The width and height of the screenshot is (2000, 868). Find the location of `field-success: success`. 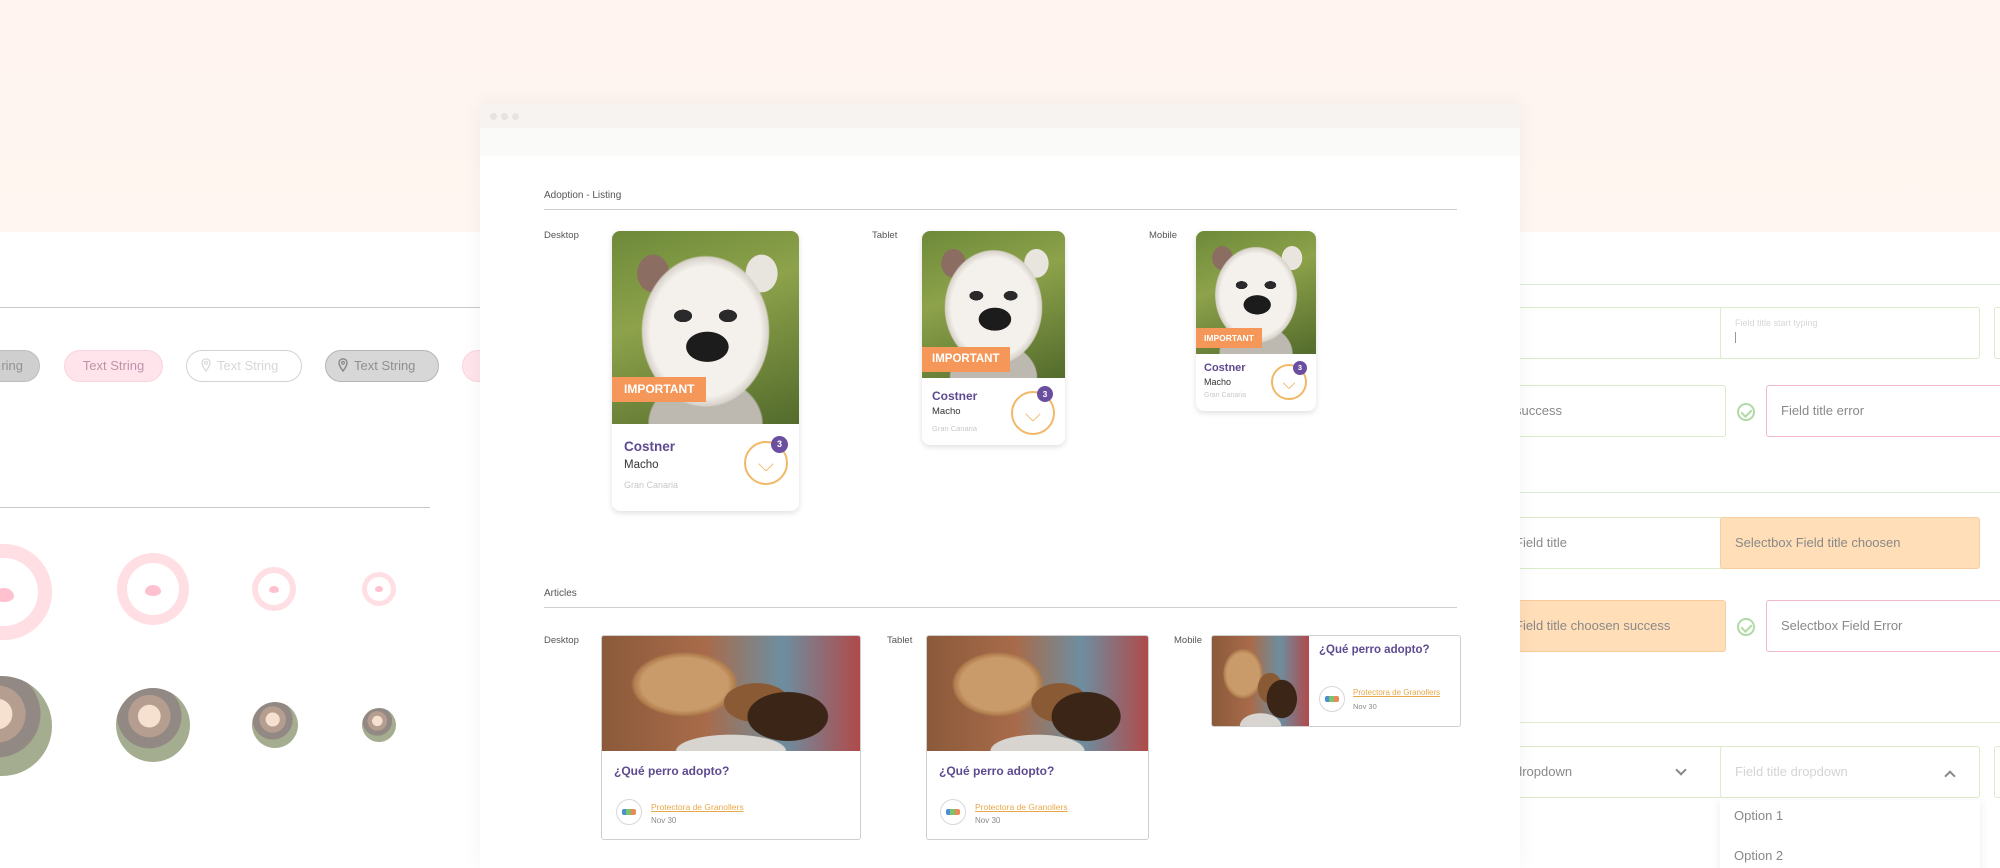

field-success: success is located at coordinates (1613, 411).